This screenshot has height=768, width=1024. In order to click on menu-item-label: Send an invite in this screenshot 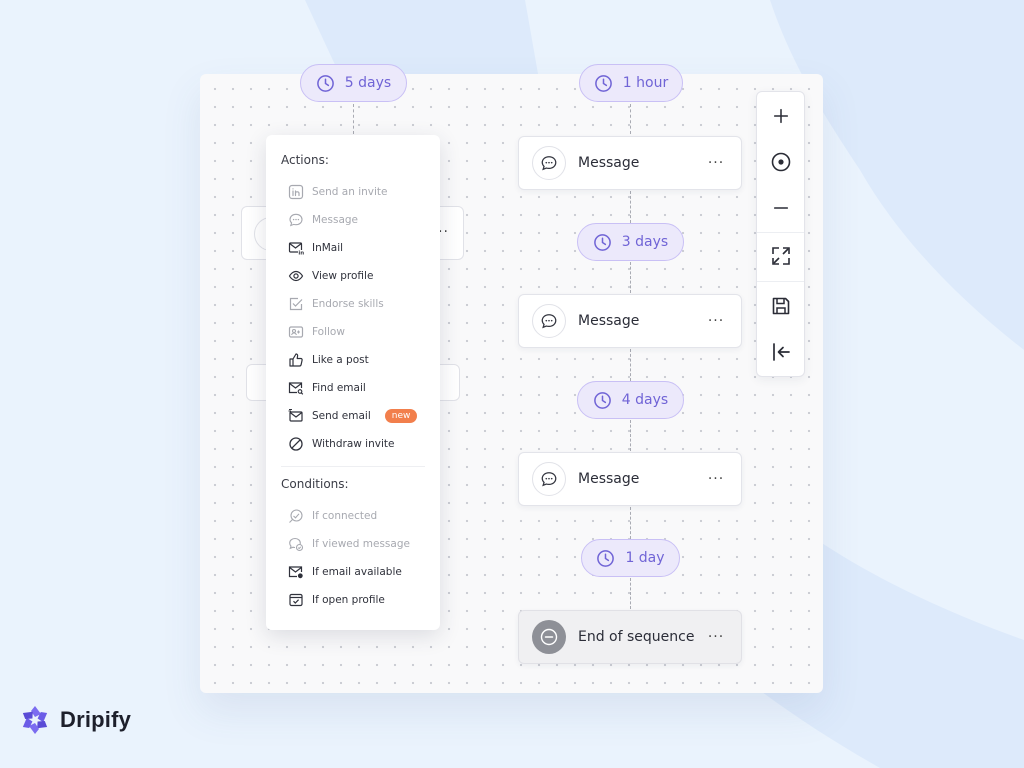, I will do `click(350, 192)`.